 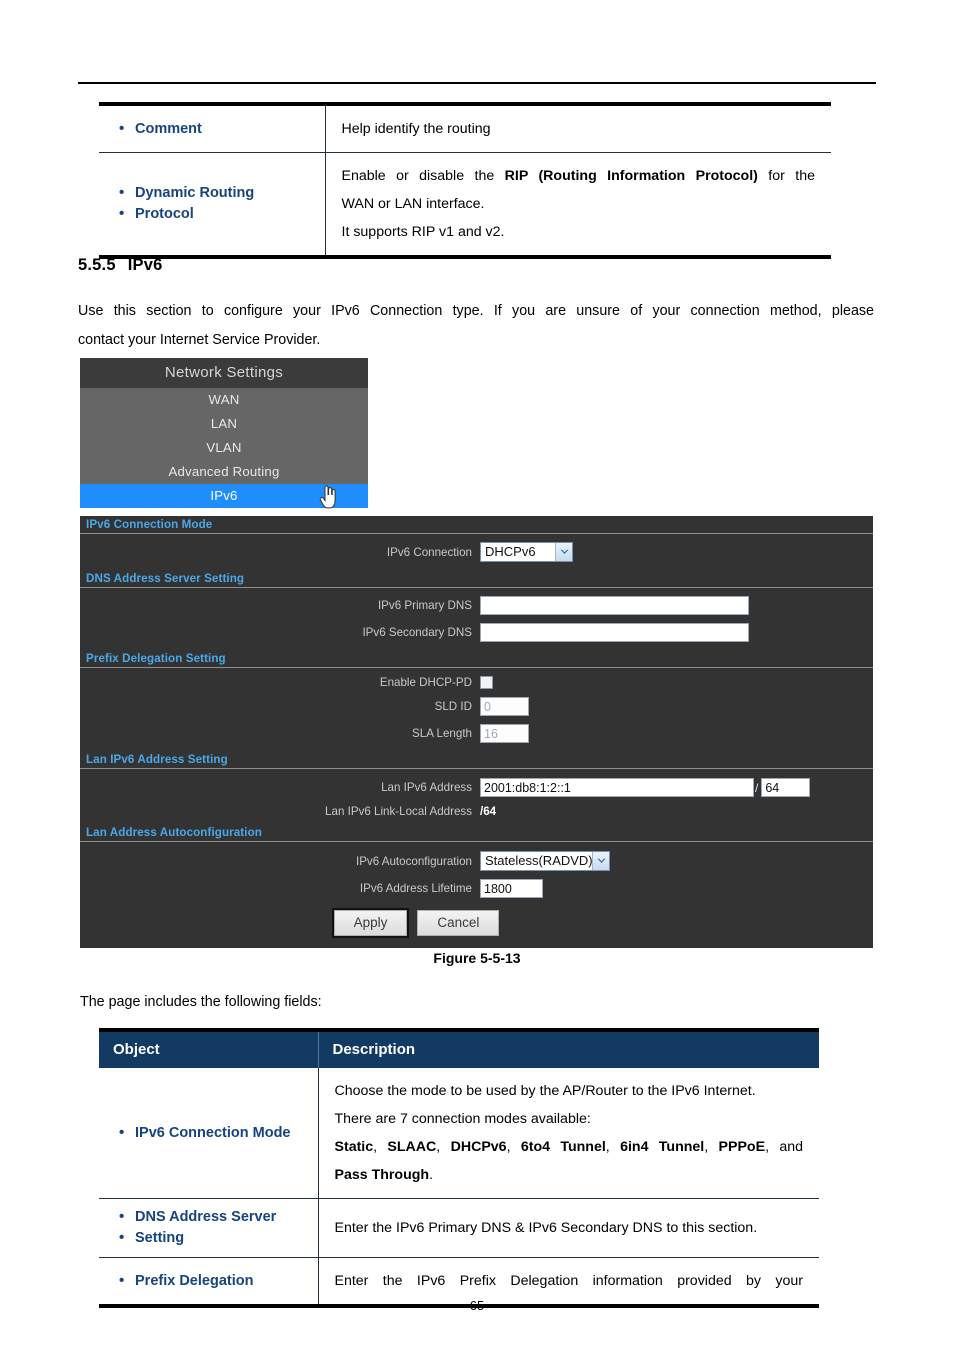 I want to click on secondary-dns-input, so click(x=614, y=632).